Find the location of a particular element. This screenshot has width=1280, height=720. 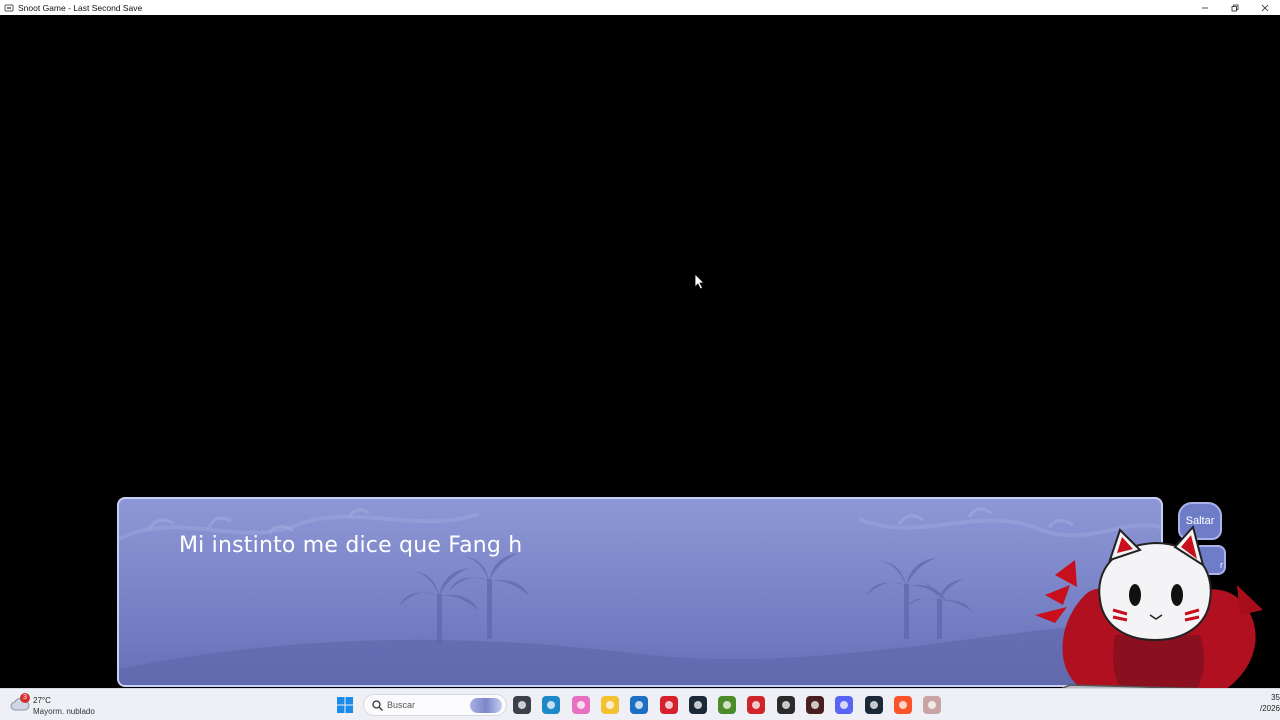

taskbar-search-input: Buscar is located at coordinates (435, 705).